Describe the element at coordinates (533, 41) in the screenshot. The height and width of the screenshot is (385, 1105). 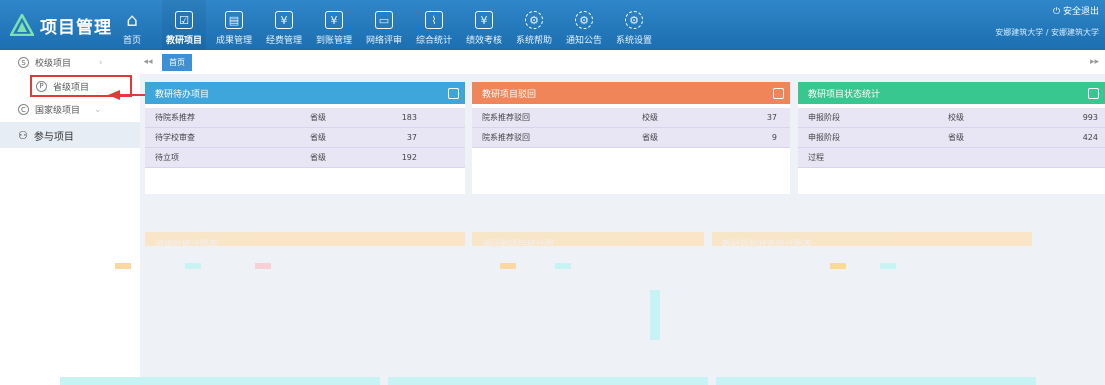
I see `nav-label: 系统帮助` at that location.